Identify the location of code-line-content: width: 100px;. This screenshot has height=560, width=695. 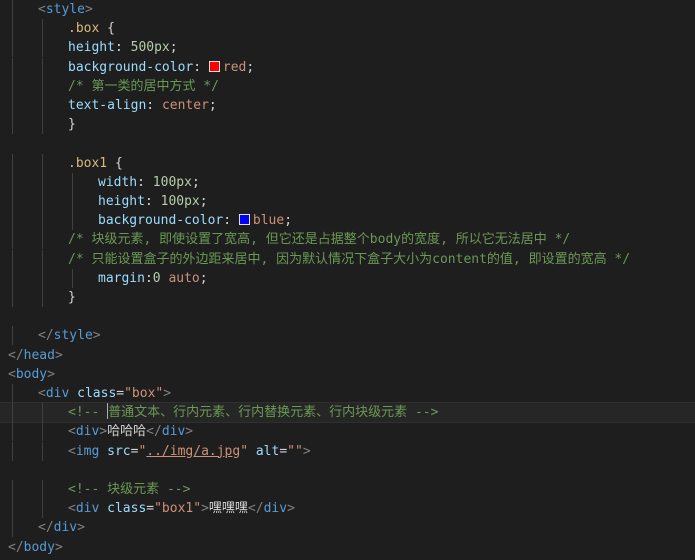
(149, 182).